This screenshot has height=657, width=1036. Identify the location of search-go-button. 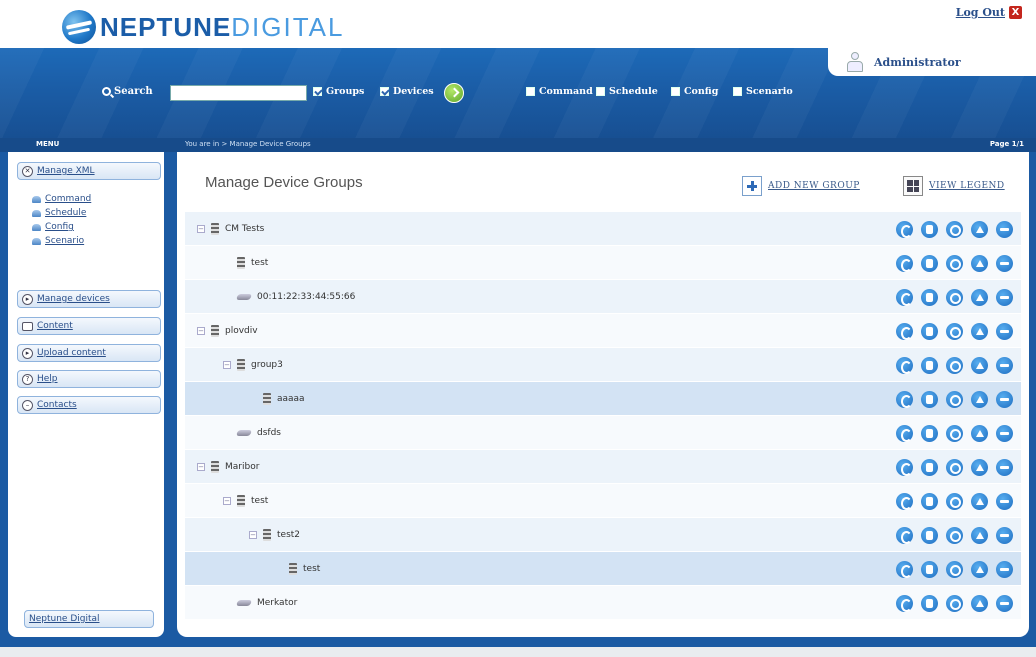
(454, 93).